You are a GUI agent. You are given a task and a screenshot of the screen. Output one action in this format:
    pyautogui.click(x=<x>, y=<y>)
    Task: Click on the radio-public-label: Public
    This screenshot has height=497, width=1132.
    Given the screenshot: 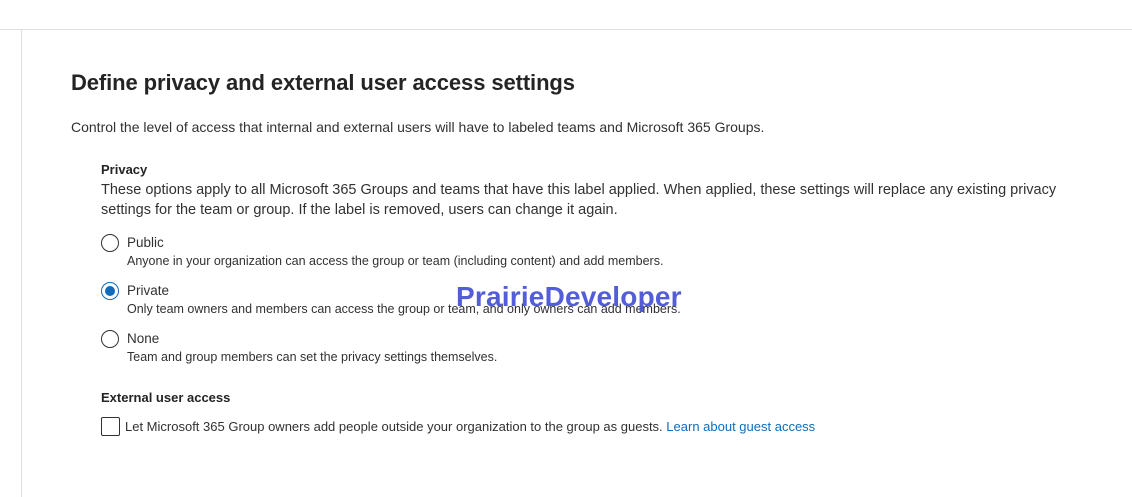 What is the action you would take?
    pyautogui.click(x=619, y=243)
    